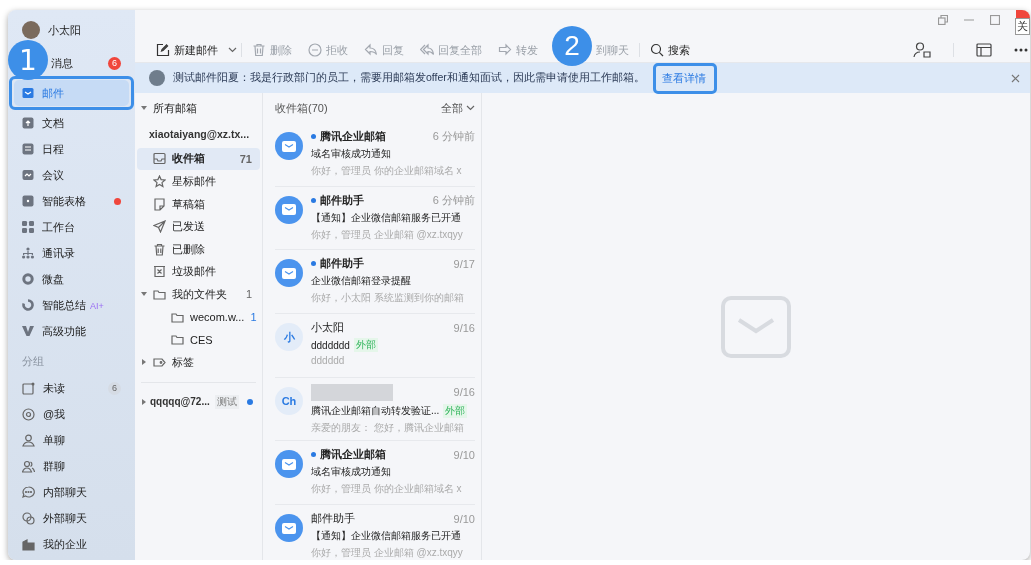  I want to click on filter-dropdown: 全部, so click(458, 108).